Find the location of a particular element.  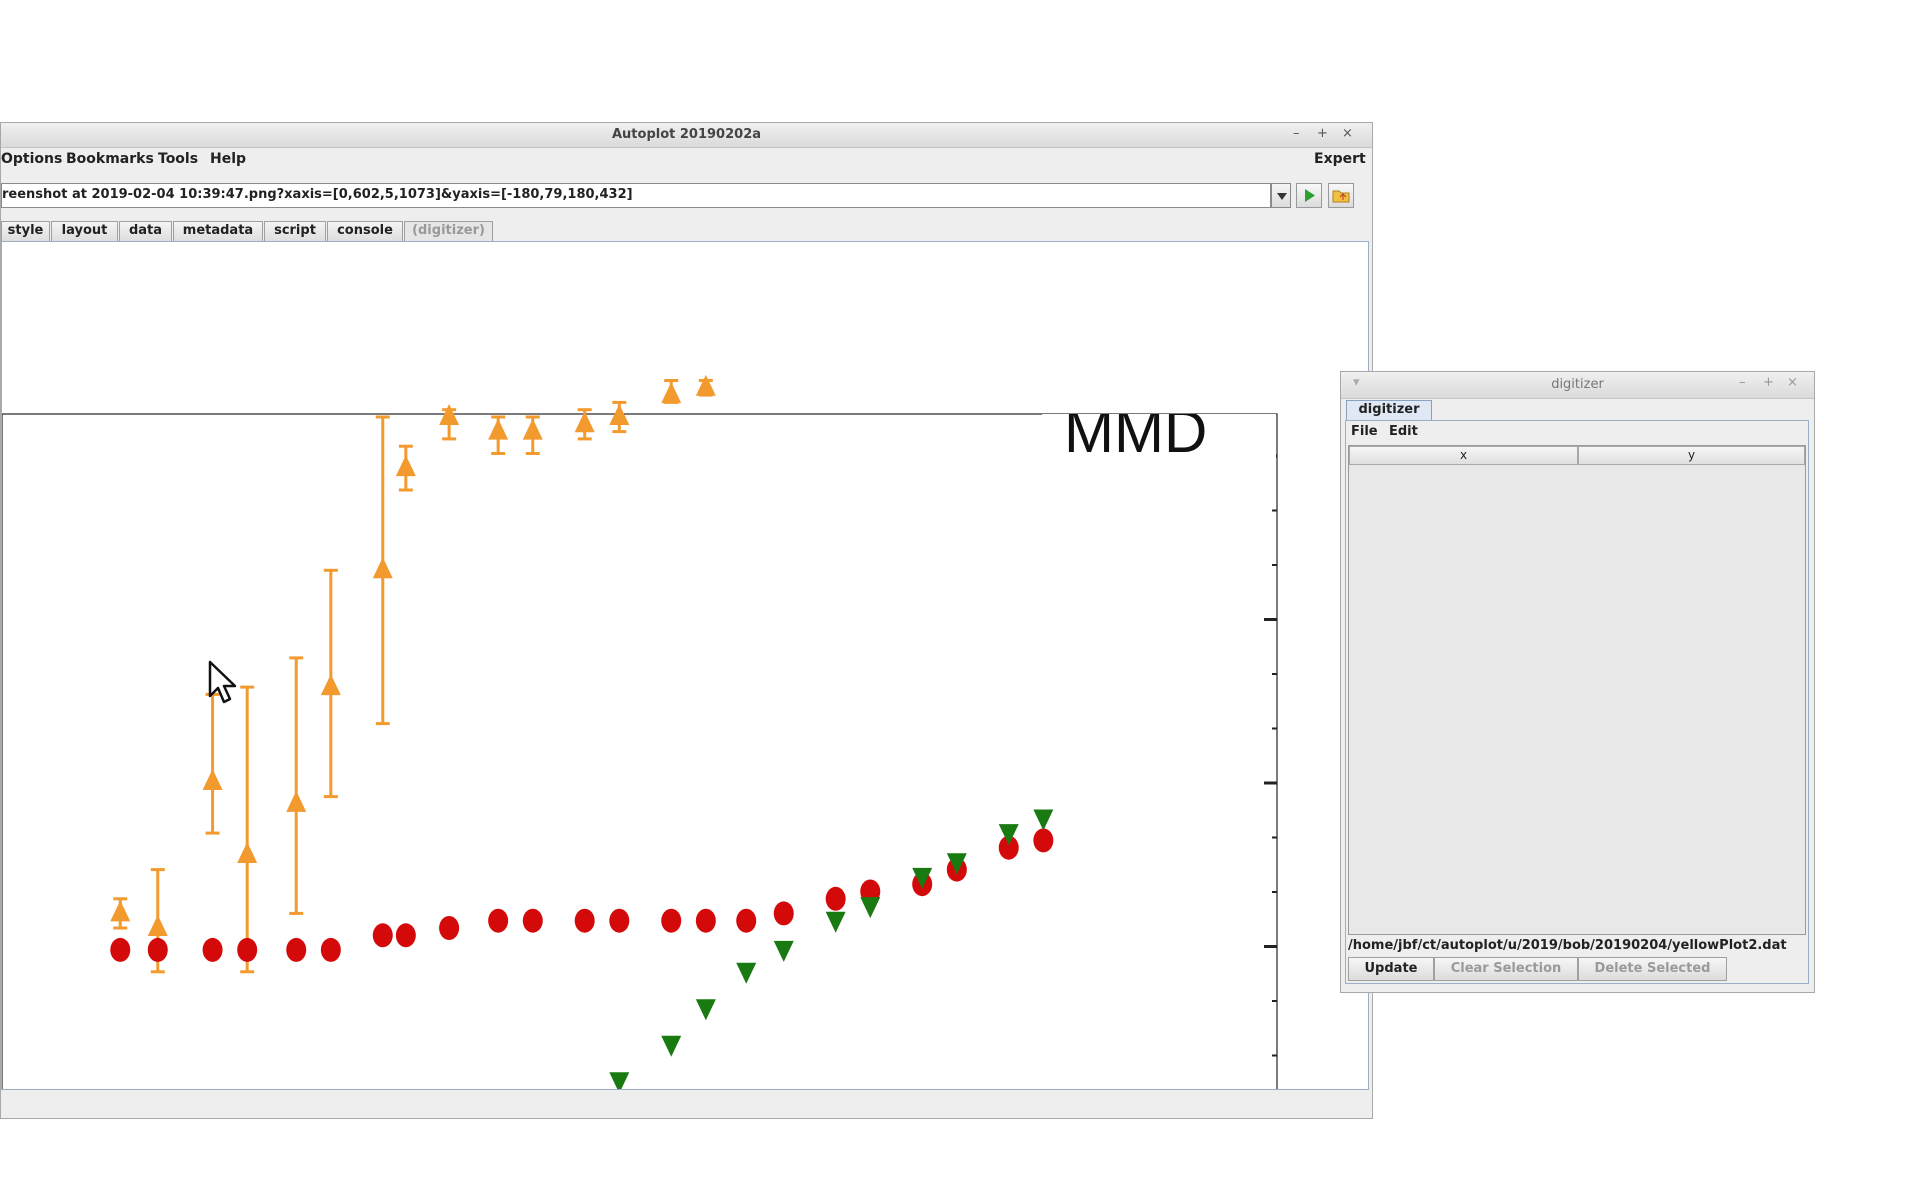

menu-help: Help is located at coordinates (228, 159).